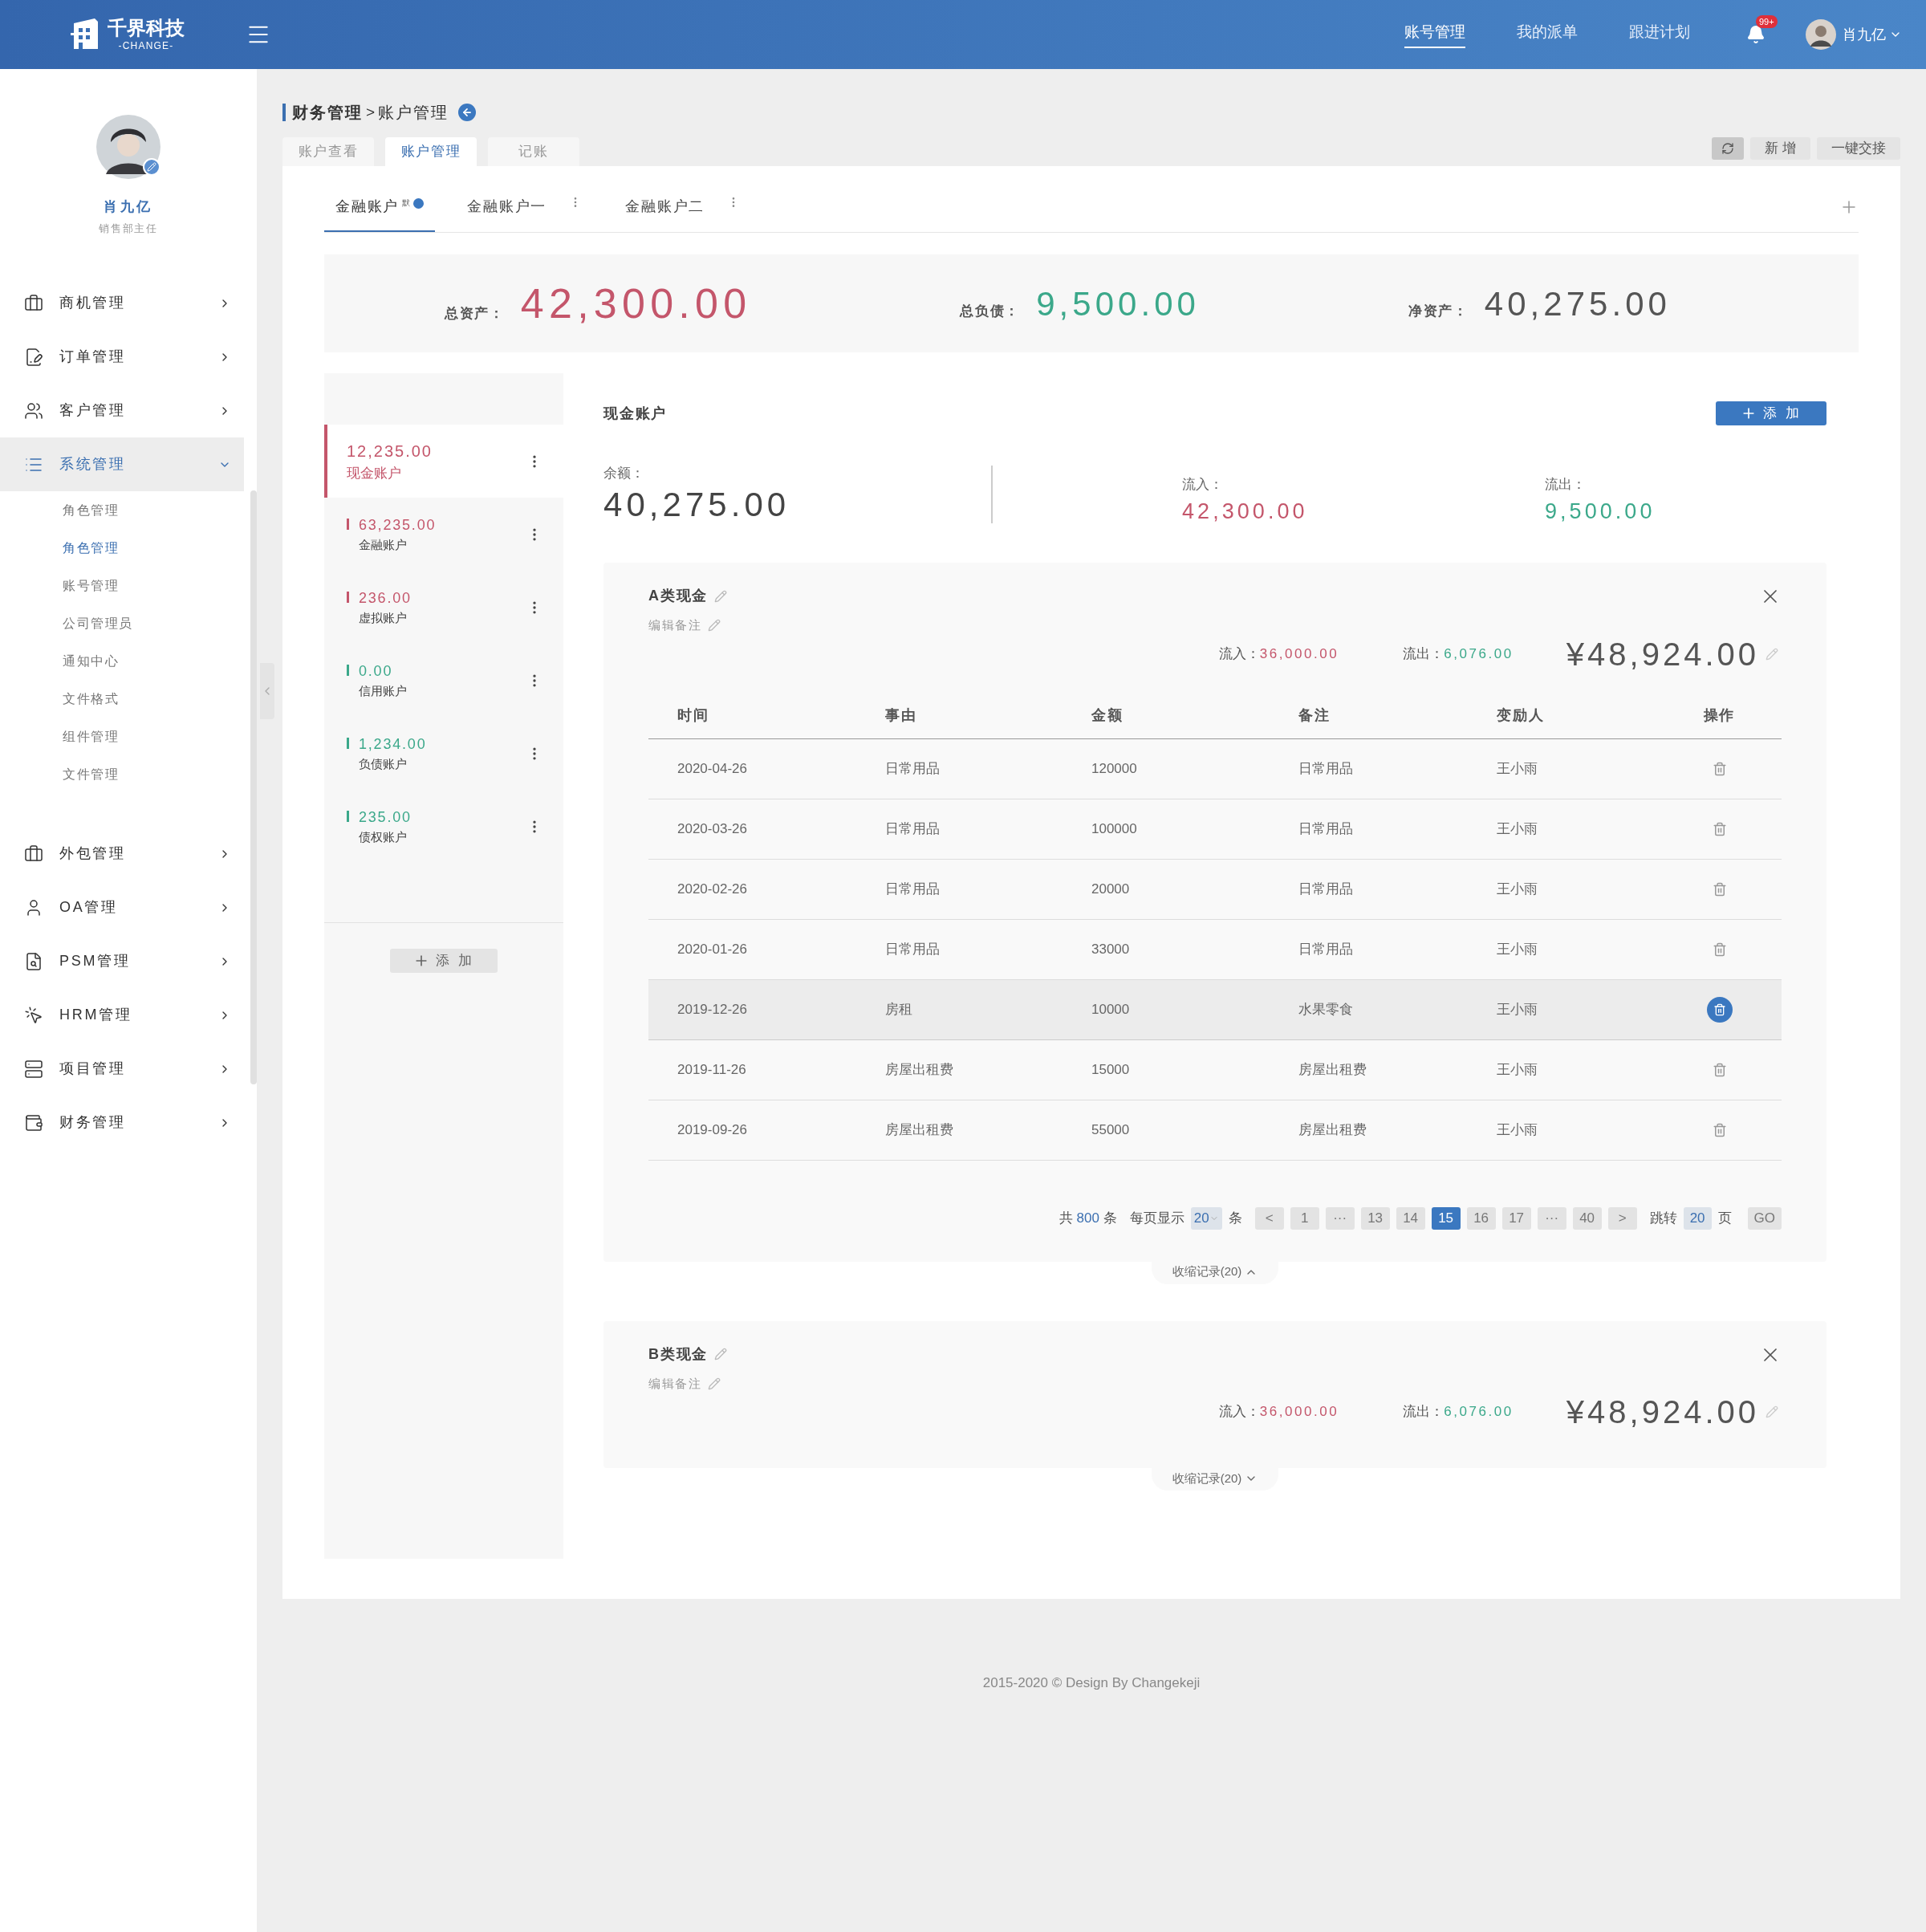  Describe the element at coordinates (128, 207) in the screenshot. I see `profile-name: 肖九亿` at that location.